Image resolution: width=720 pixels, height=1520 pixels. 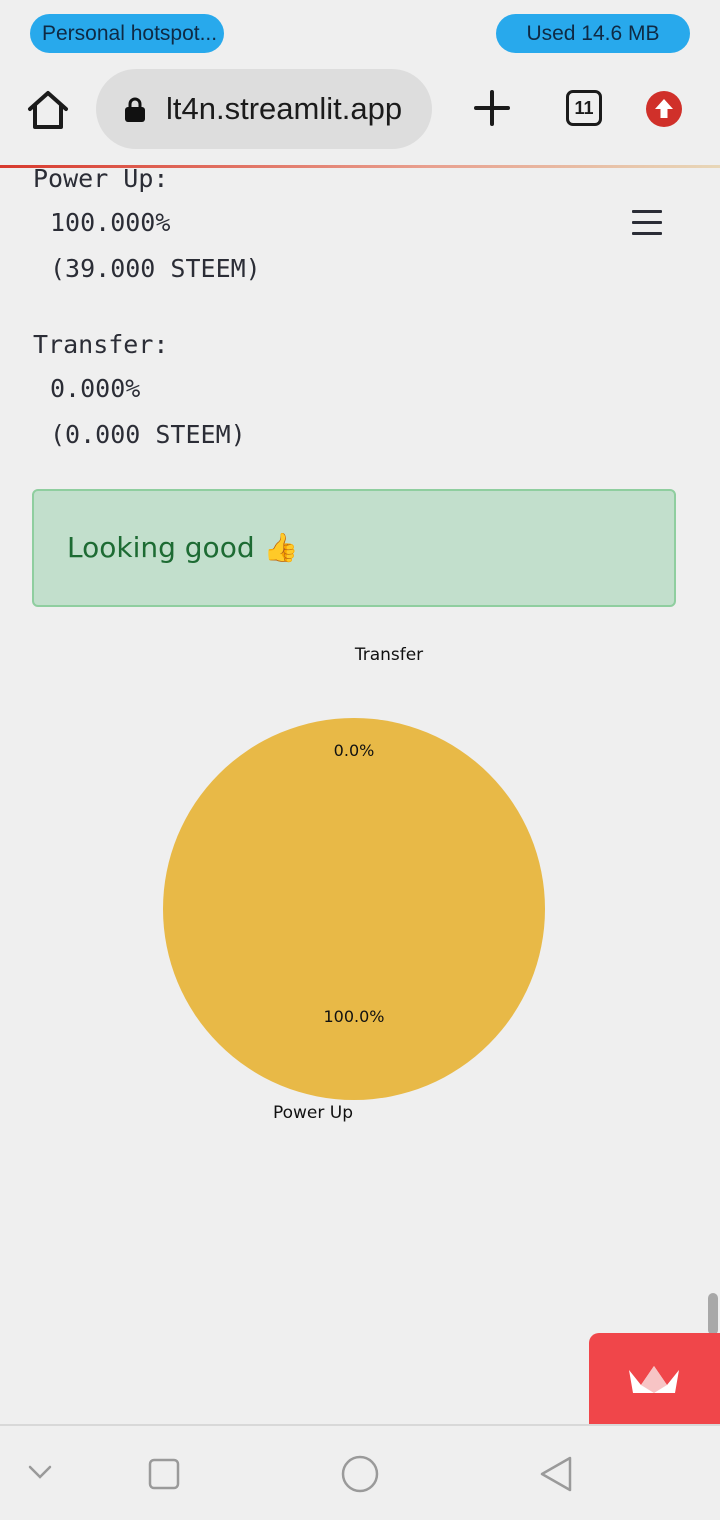 What do you see at coordinates (354, 750) in the screenshot?
I see `pie-pct-label-transfer: 0.0%` at bounding box center [354, 750].